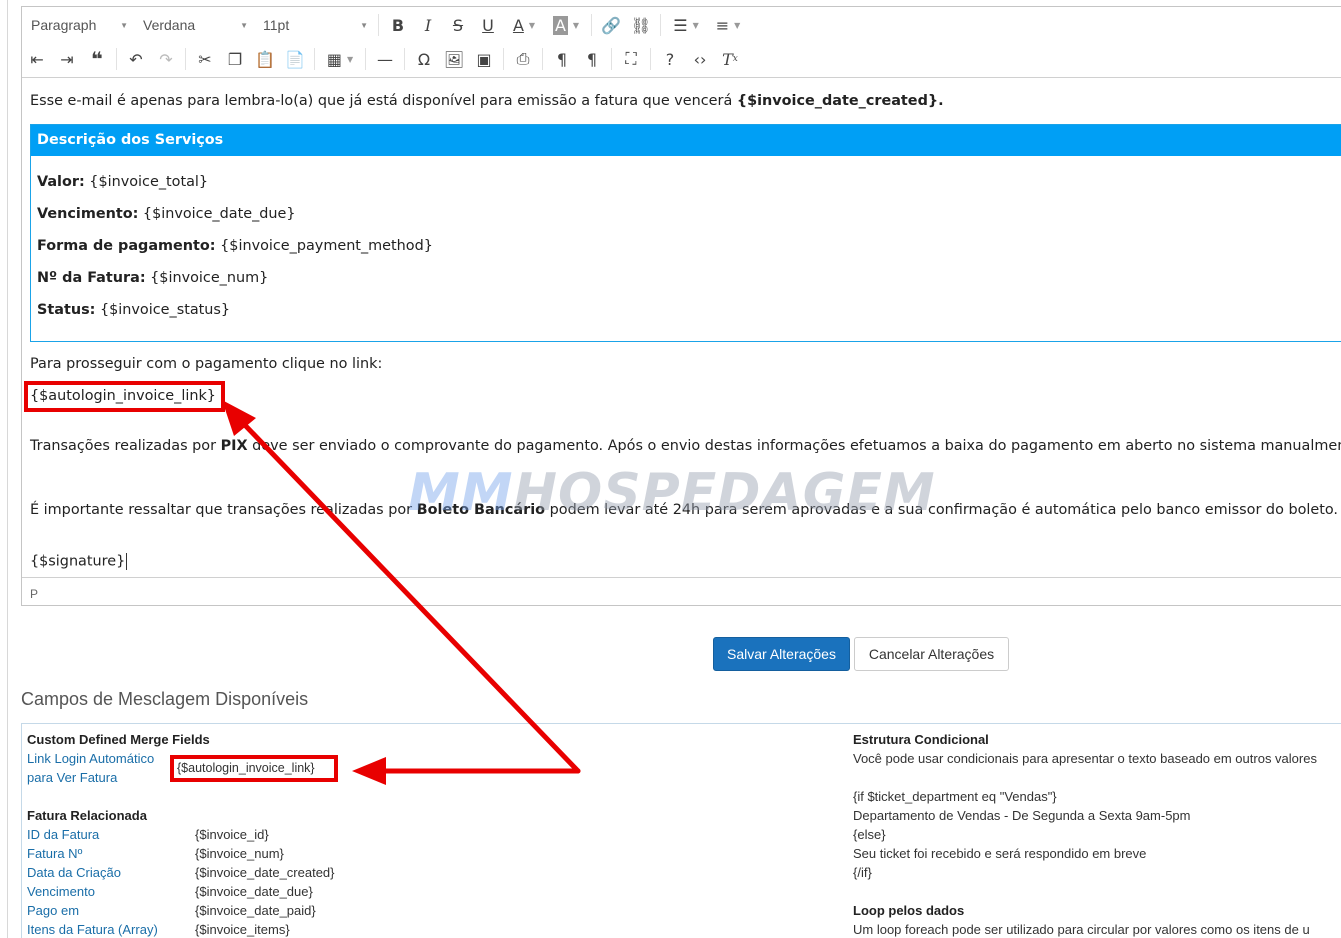 The height and width of the screenshot is (938, 1341). Describe the element at coordinates (153, 278) in the screenshot. I see `service-line-num-fatura: Nº da Fatura: {$invoice_num}` at that location.